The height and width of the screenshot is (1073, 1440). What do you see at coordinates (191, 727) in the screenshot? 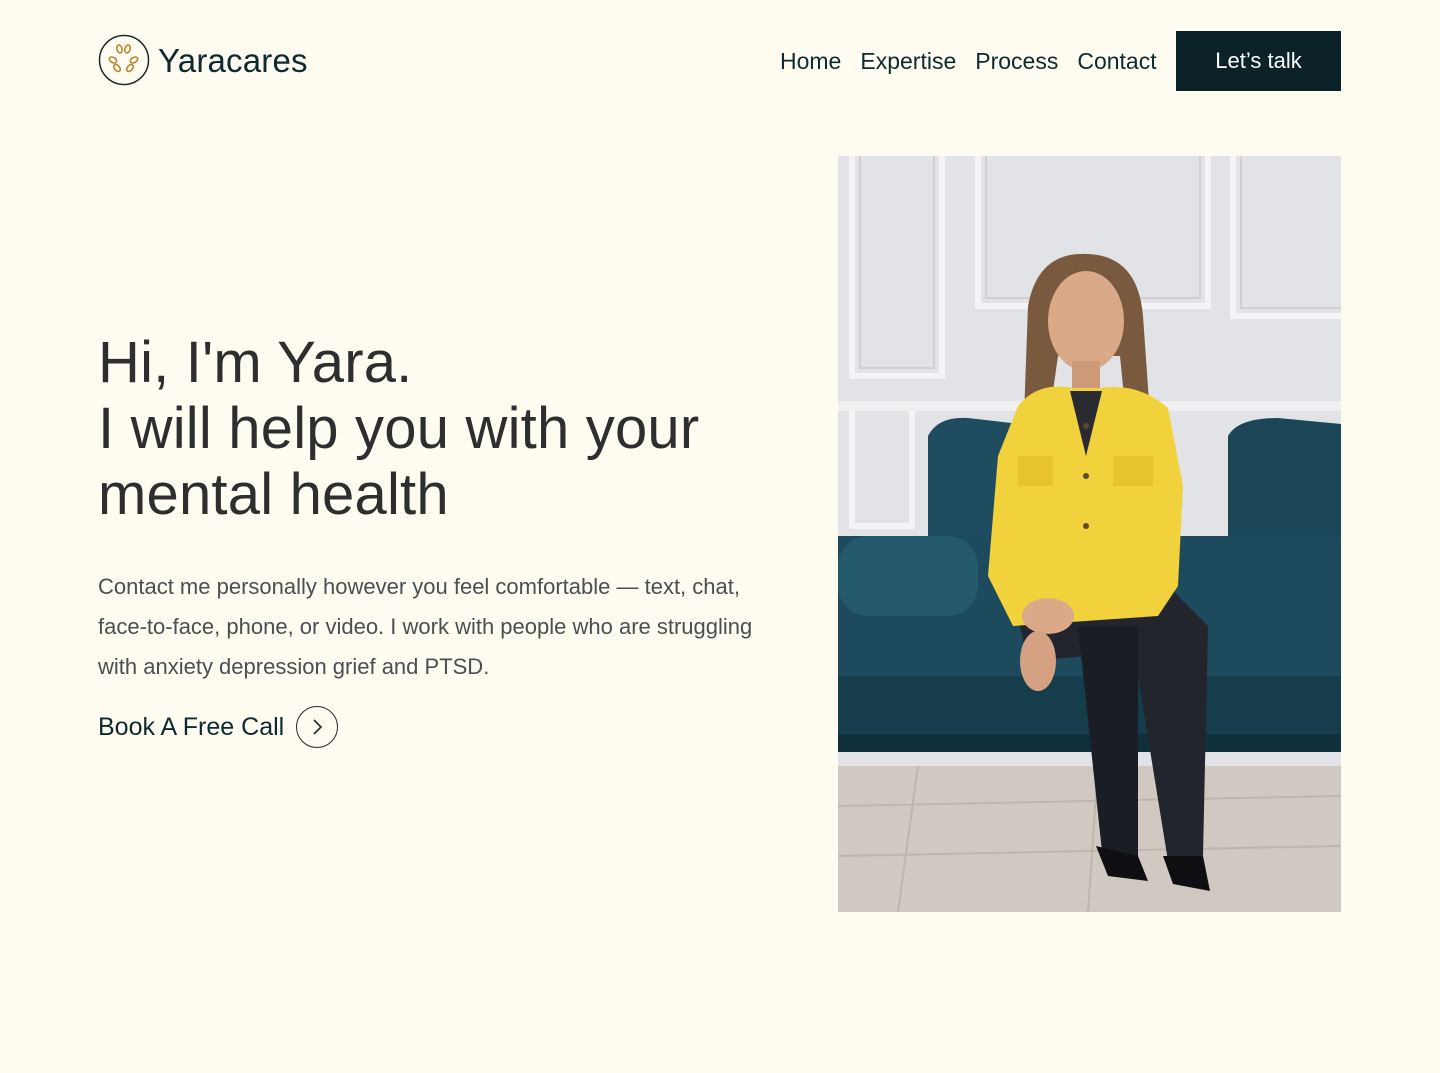
I see `book-free-call-label: Book A Free Call` at bounding box center [191, 727].